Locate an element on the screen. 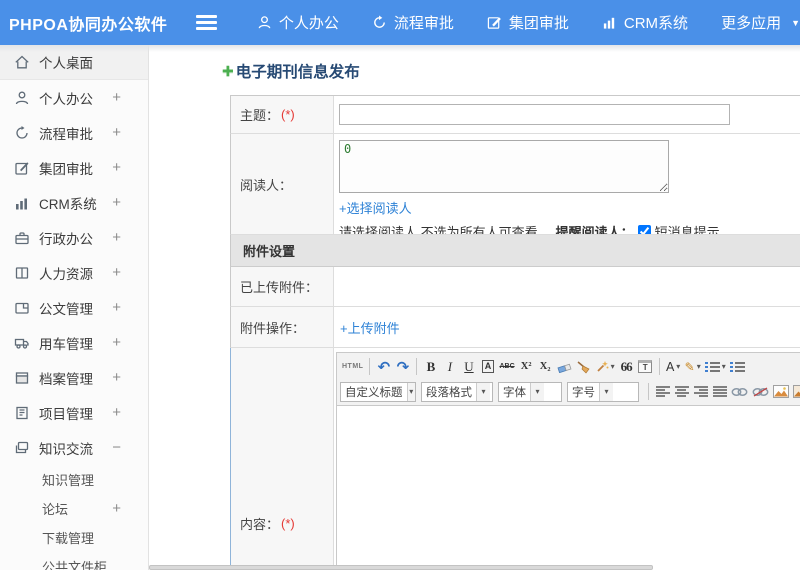  highlight-pen-button: ✎ ▾ is located at coordinates (693, 366).